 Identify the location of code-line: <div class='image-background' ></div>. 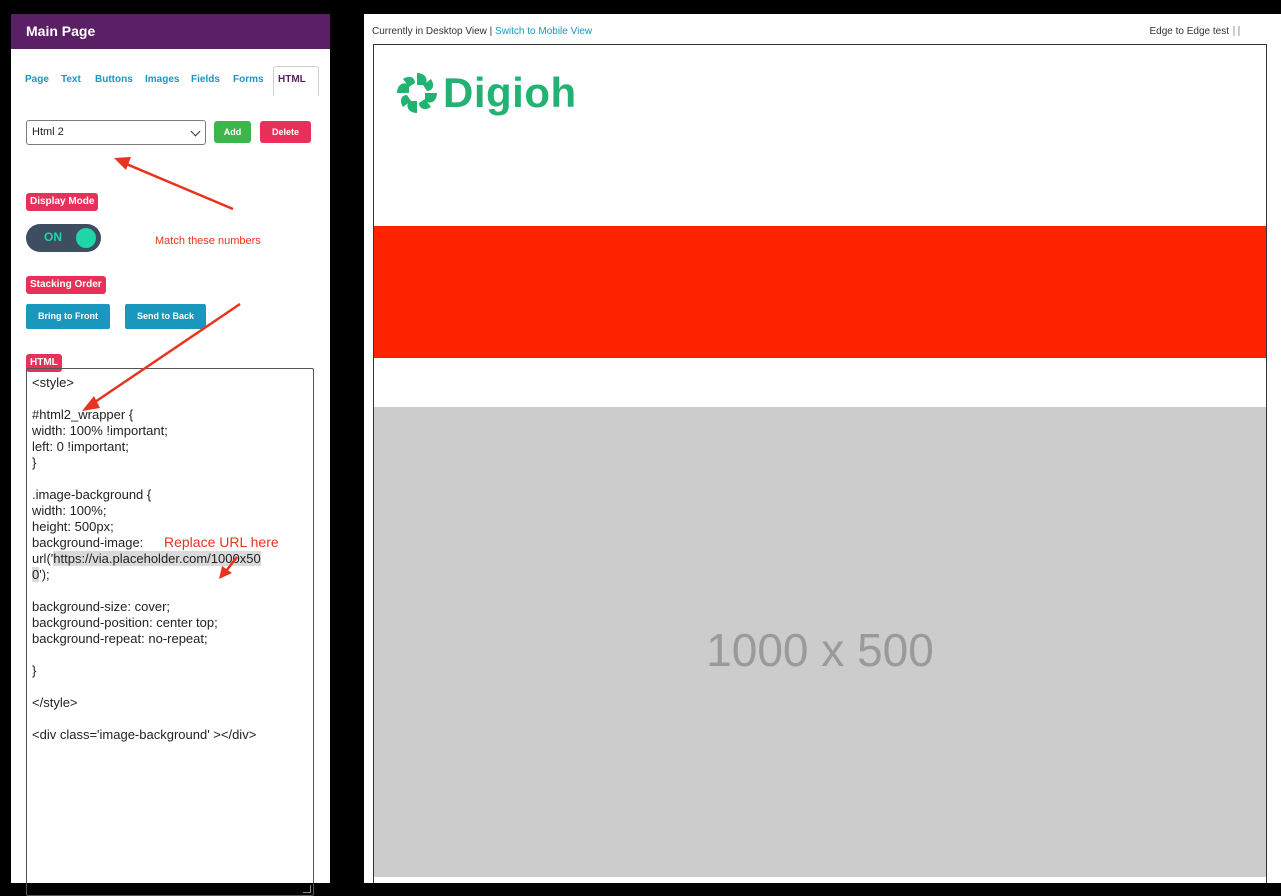
(144, 734).